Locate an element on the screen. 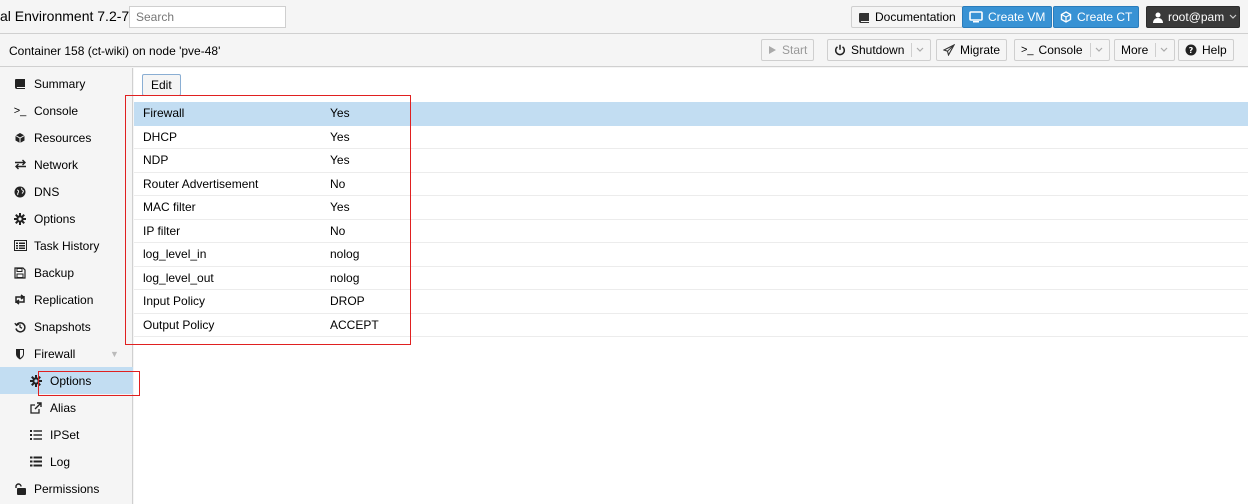  console-label: Console is located at coordinates (1060, 50).